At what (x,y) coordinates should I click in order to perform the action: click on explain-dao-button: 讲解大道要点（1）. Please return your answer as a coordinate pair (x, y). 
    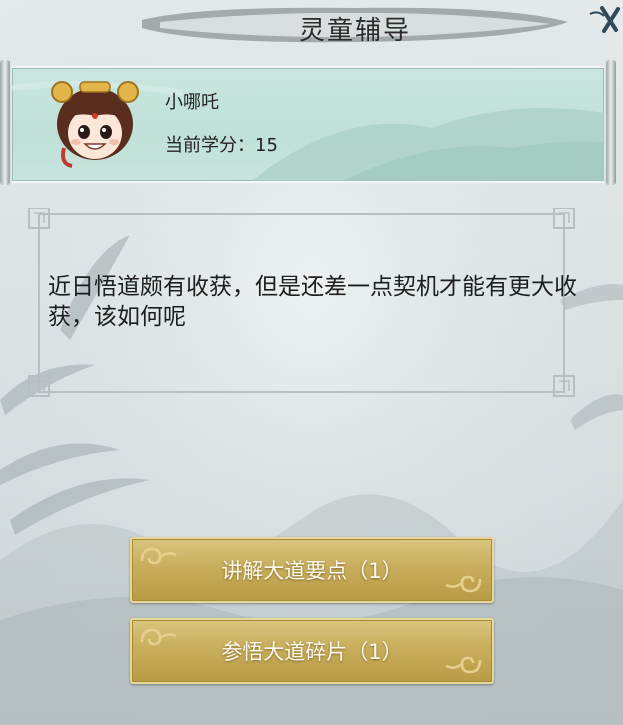
    Looking at the image, I should click on (312, 570).